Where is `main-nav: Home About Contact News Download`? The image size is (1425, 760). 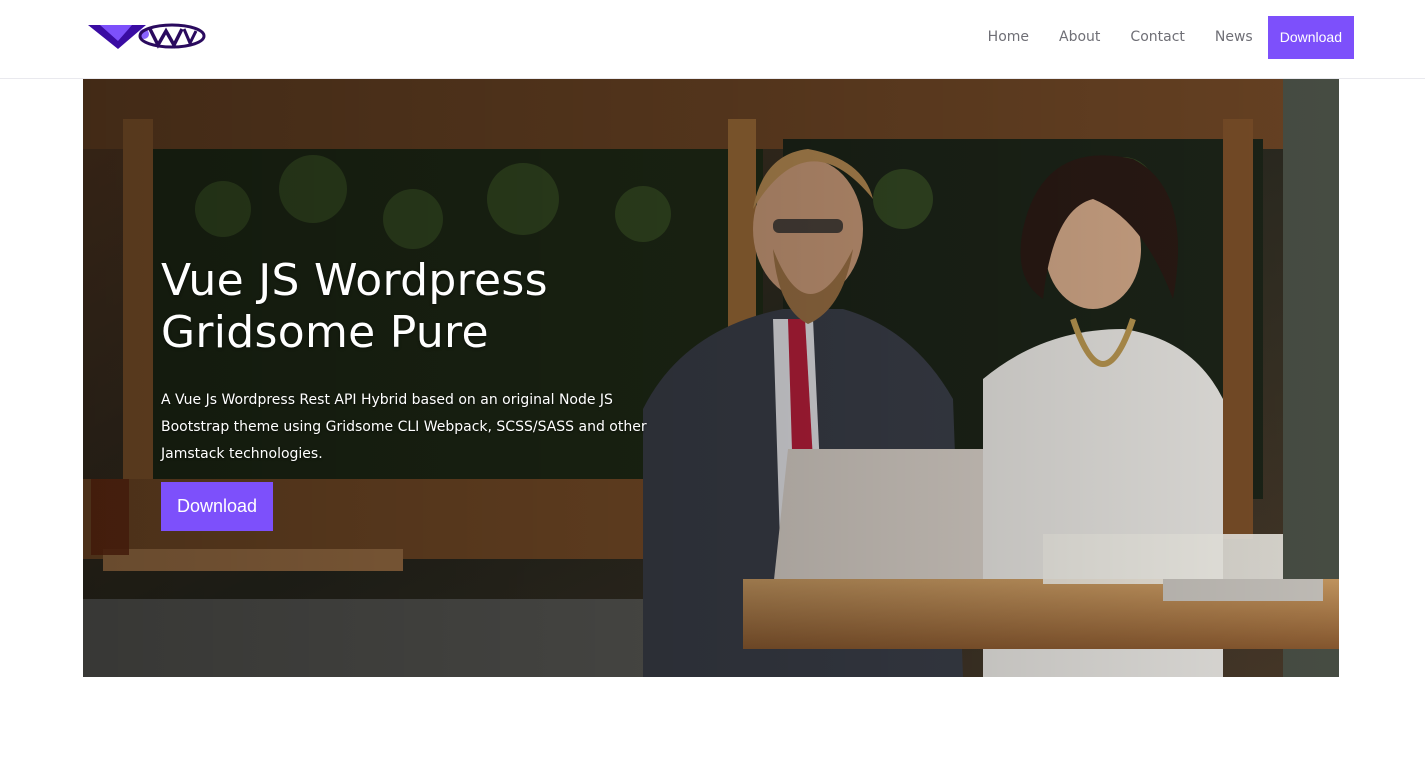
main-nav: Home About Contact News Download is located at coordinates (1163, 37).